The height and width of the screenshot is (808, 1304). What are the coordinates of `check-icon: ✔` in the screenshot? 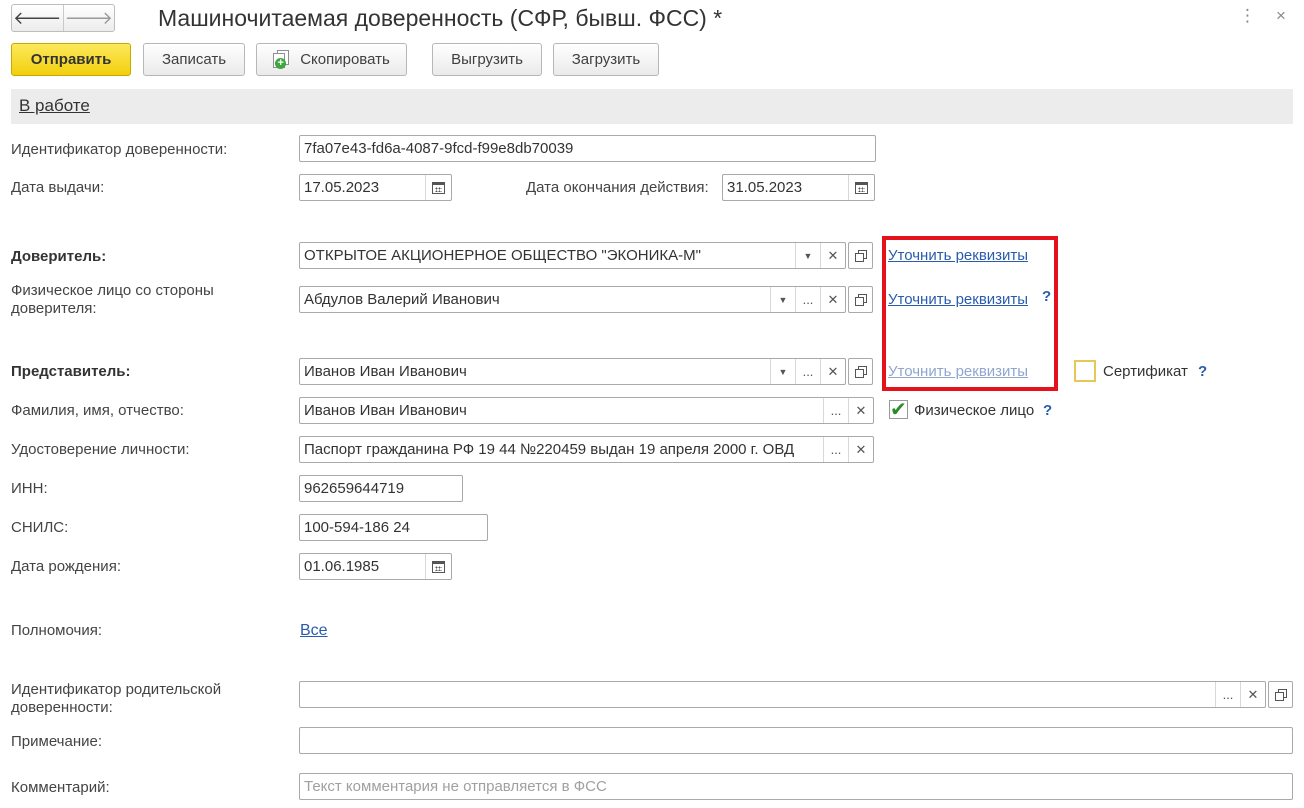 It's located at (898, 410).